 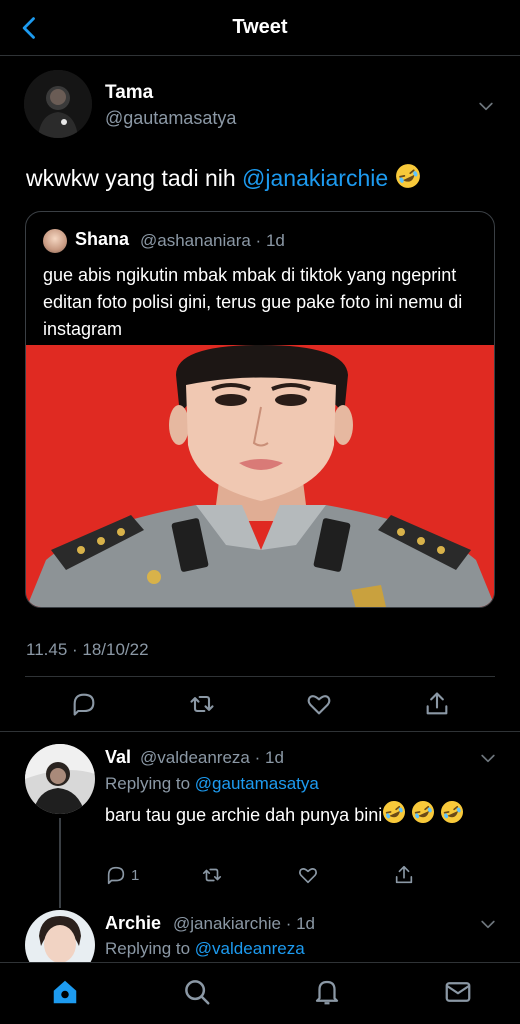 What do you see at coordinates (327, 992) in the screenshot?
I see `notifications-icon` at bounding box center [327, 992].